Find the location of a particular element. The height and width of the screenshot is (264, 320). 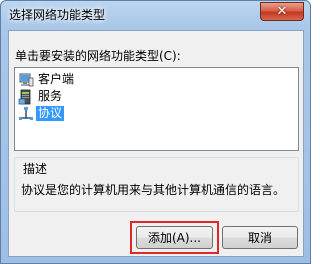

list-item-label: 服务 is located at coordinates (50, 96).